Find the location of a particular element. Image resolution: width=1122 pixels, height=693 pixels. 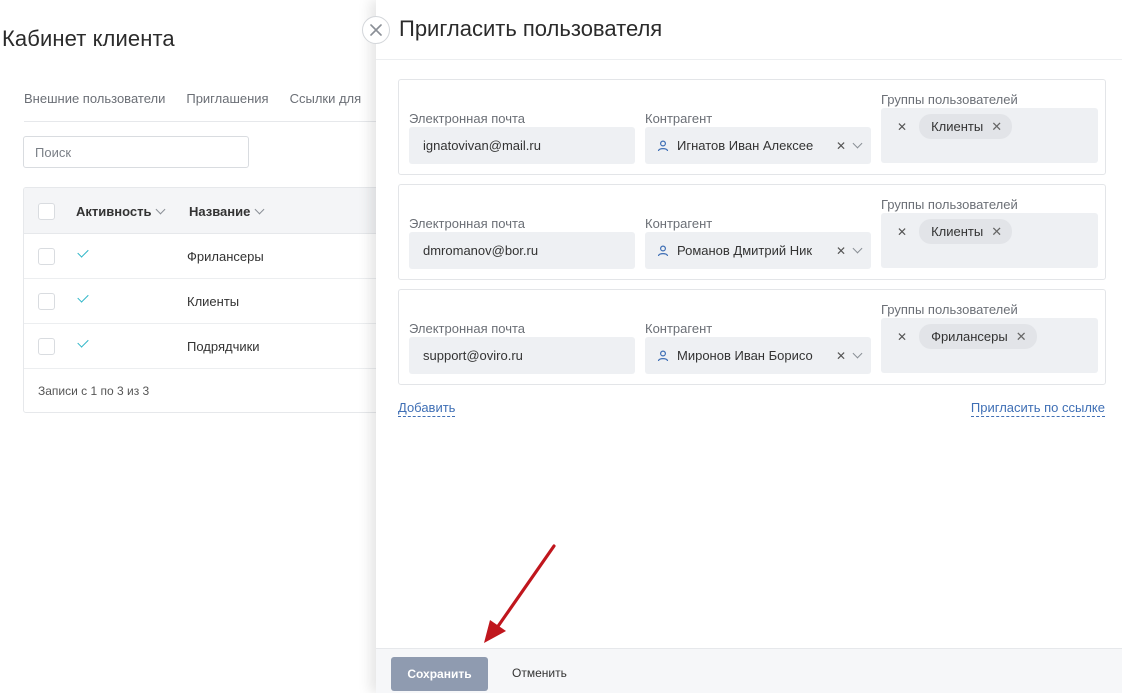

tab-external-users: Внешние пользователи is located at coordinates (94, 98).